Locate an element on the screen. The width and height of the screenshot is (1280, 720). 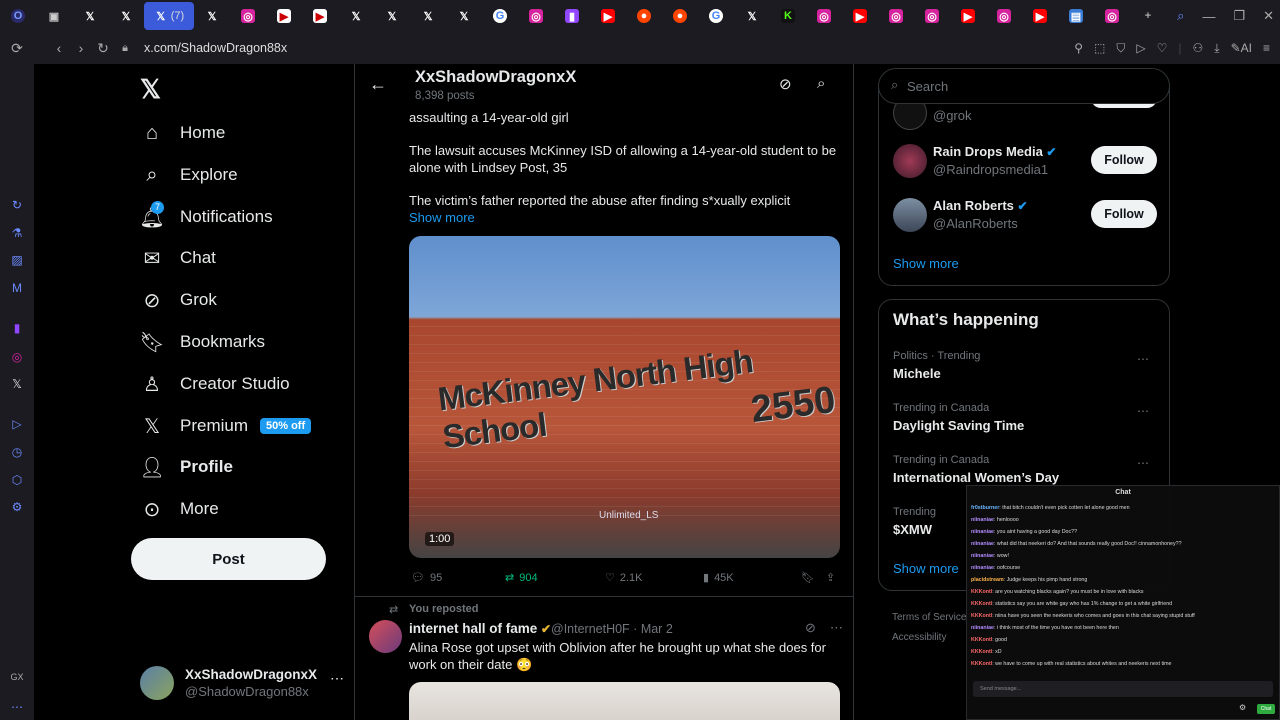
chat-send-button: Chat is located at coordinates (1266, 709).